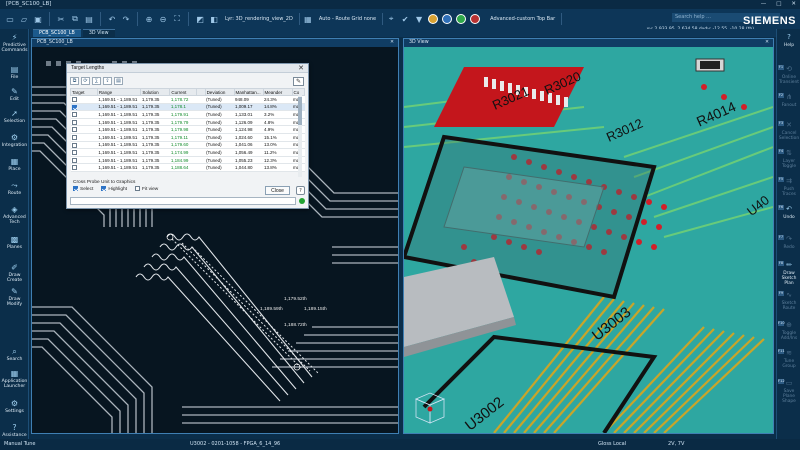  I want to click on option-highlight: Highlight, so click(114, 189).